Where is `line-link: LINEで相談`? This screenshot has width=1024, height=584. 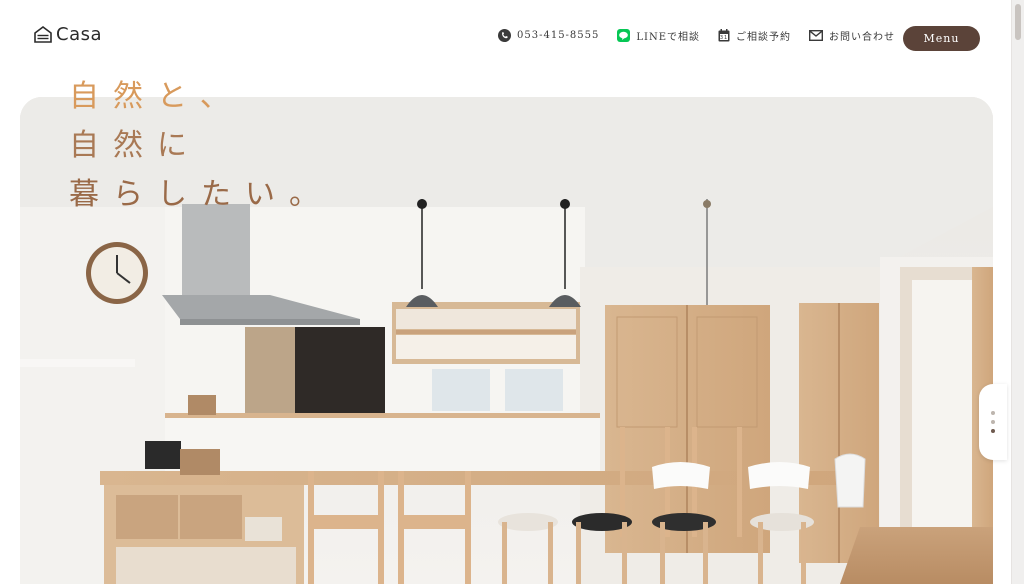 line-link: LINEで相談 is located at coordinates (658, 35).